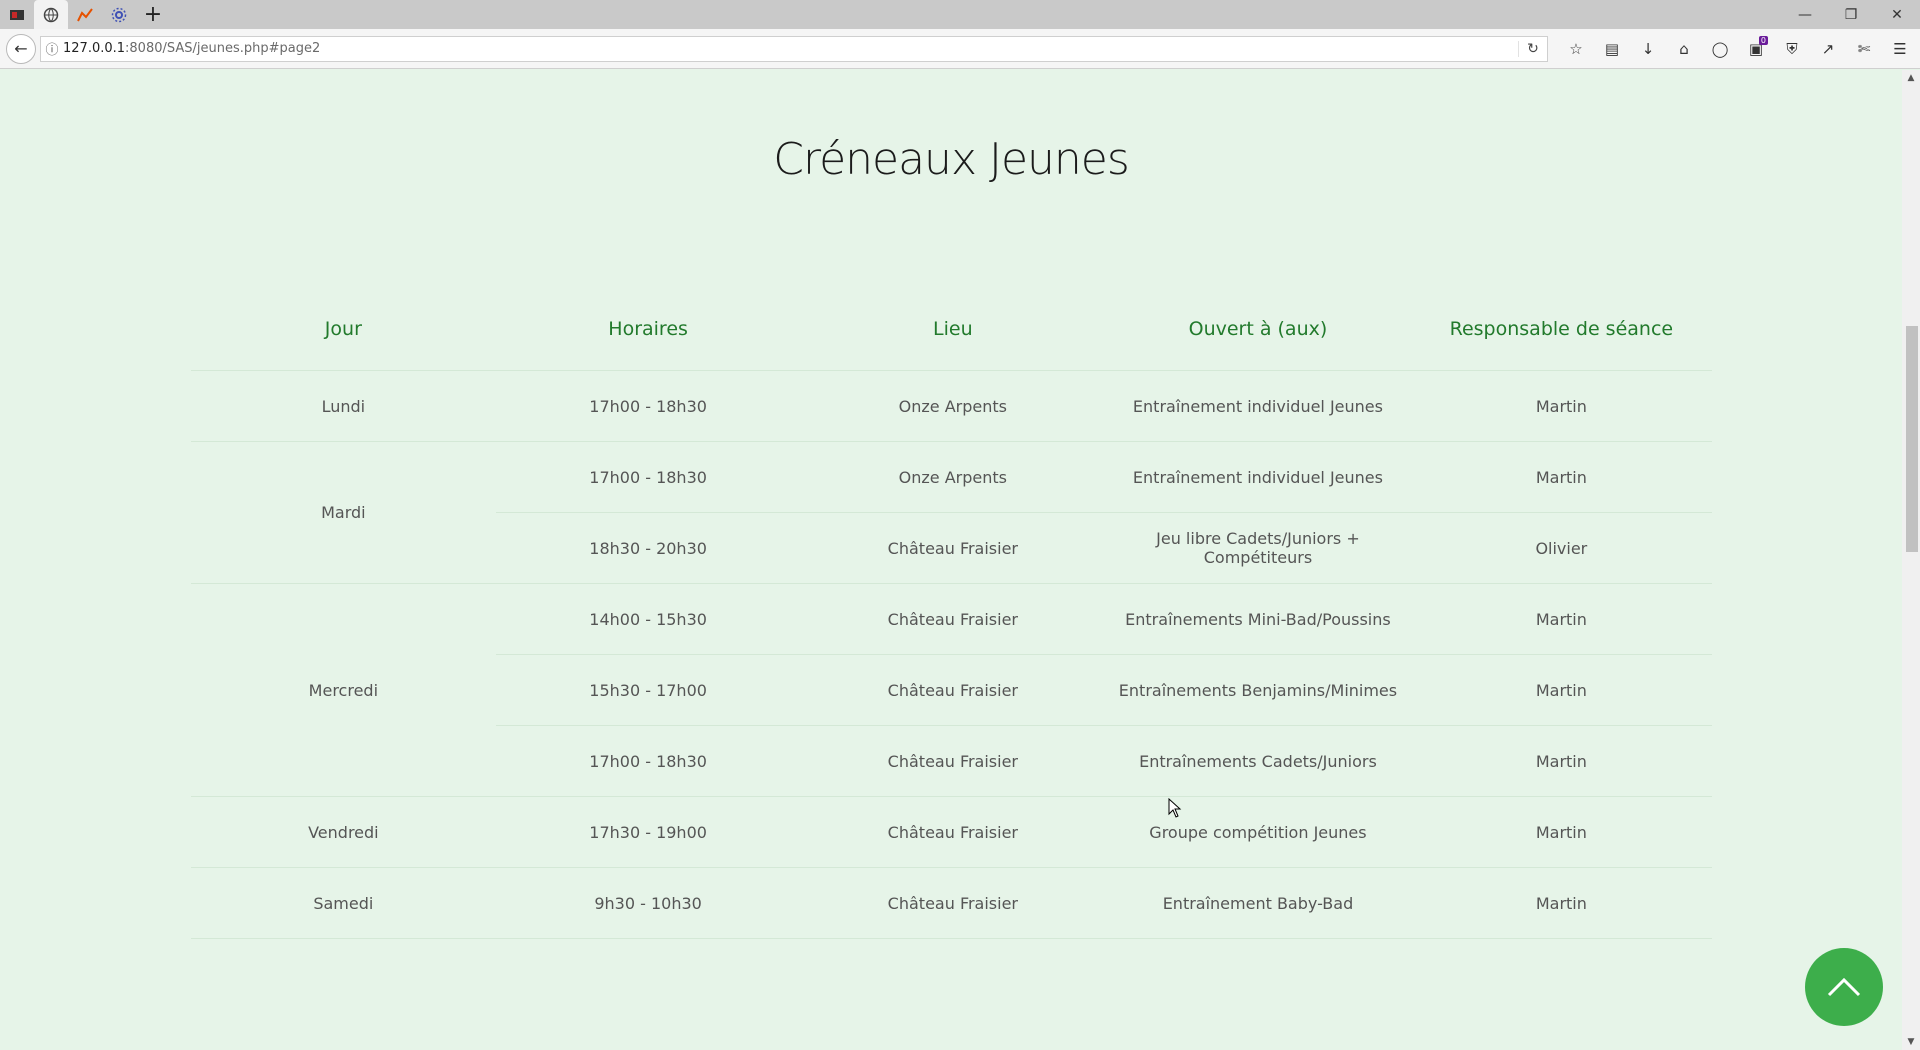 The image size is (1920, 1050). I want to click on globe-icon, so click(51, 15).